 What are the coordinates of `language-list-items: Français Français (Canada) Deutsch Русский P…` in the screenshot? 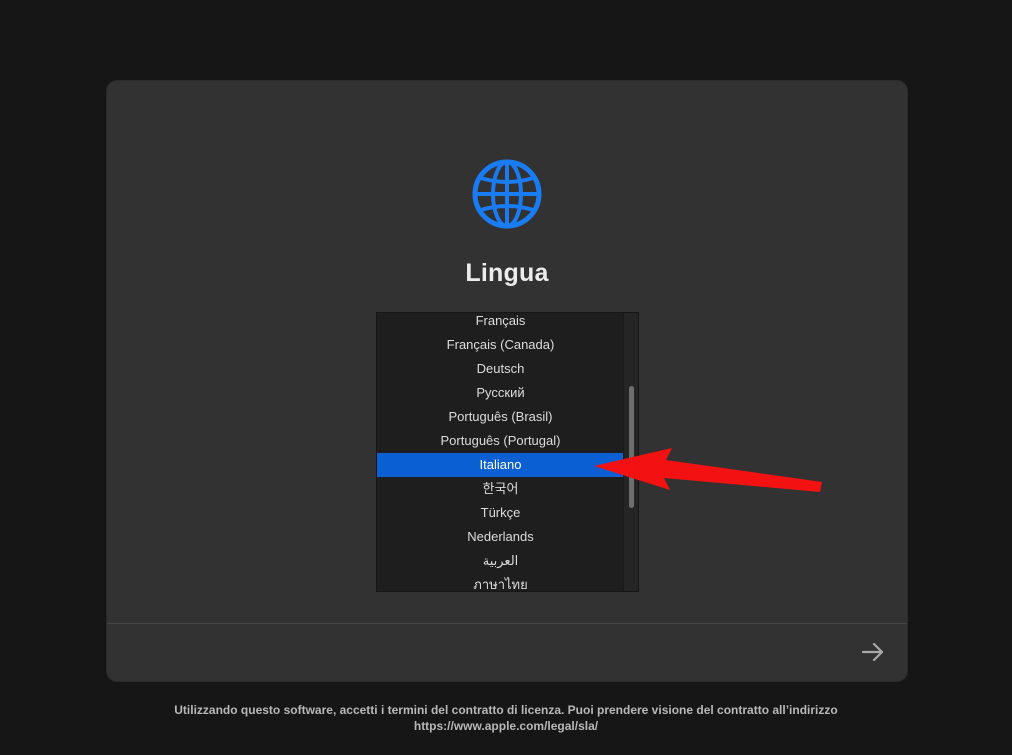 It's located at (500, 452).